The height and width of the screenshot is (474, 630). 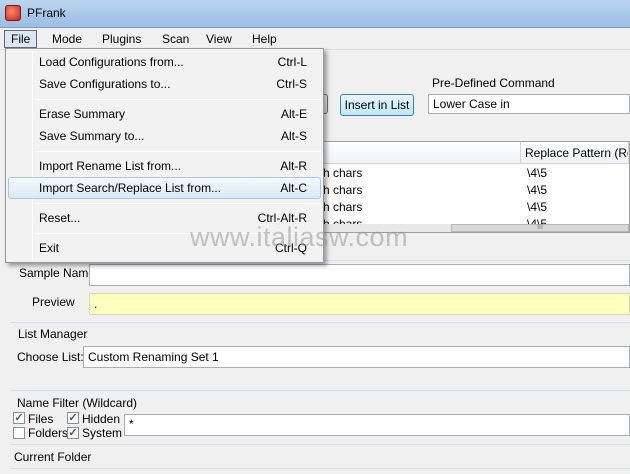 What do you see at coordinates (540, 228) in the screenshot?
I see `scrollbar-thumb: III` at bounding box center [540, 228].